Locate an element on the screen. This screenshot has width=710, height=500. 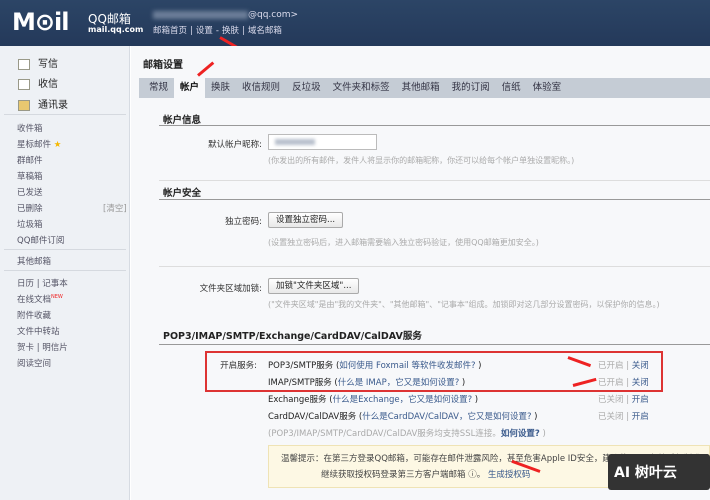
compose-button: 写信 is located at coordinates (38, 62).